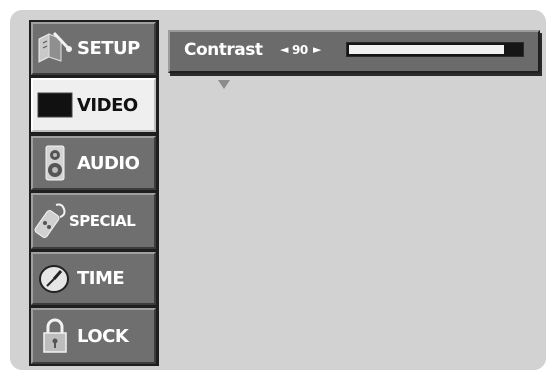 The image size is (550, 381). Describe the element at coordinates (55, 49) in the screenshot. I see `setup-icon` at that location.